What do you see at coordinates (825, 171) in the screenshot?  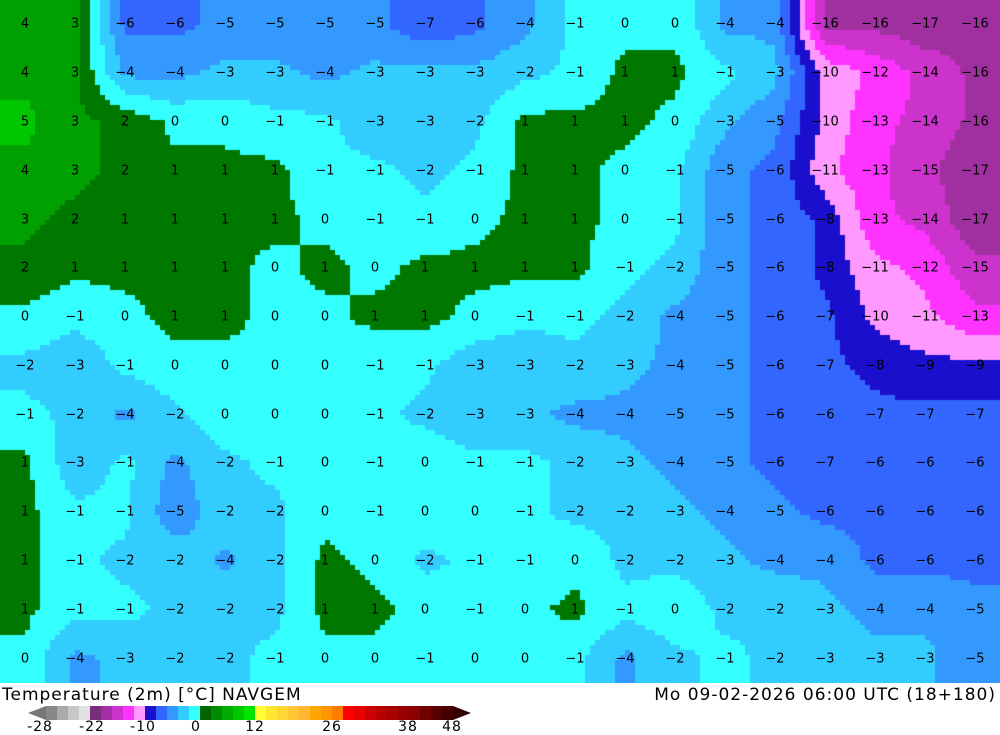 I see `temperature-label: −11` at bounding box center [825, 171].